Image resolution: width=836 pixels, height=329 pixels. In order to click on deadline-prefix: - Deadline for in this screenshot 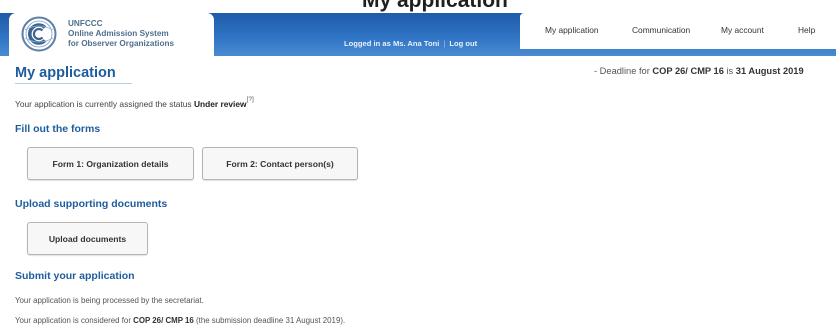, I will do `click(623, 71)`.